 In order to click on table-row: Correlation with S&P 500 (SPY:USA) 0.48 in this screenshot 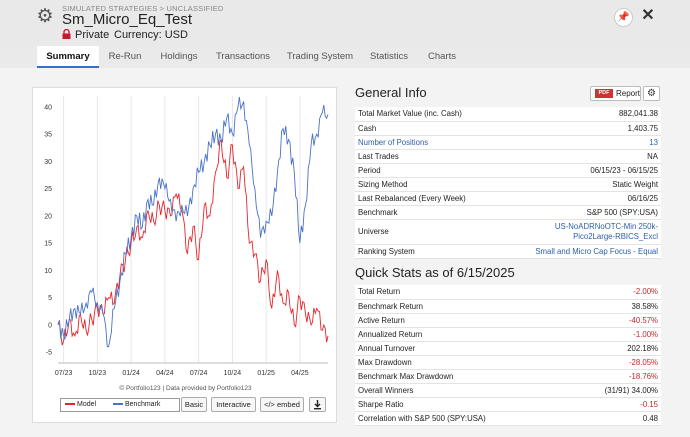, I will do `click(508, 418)`.